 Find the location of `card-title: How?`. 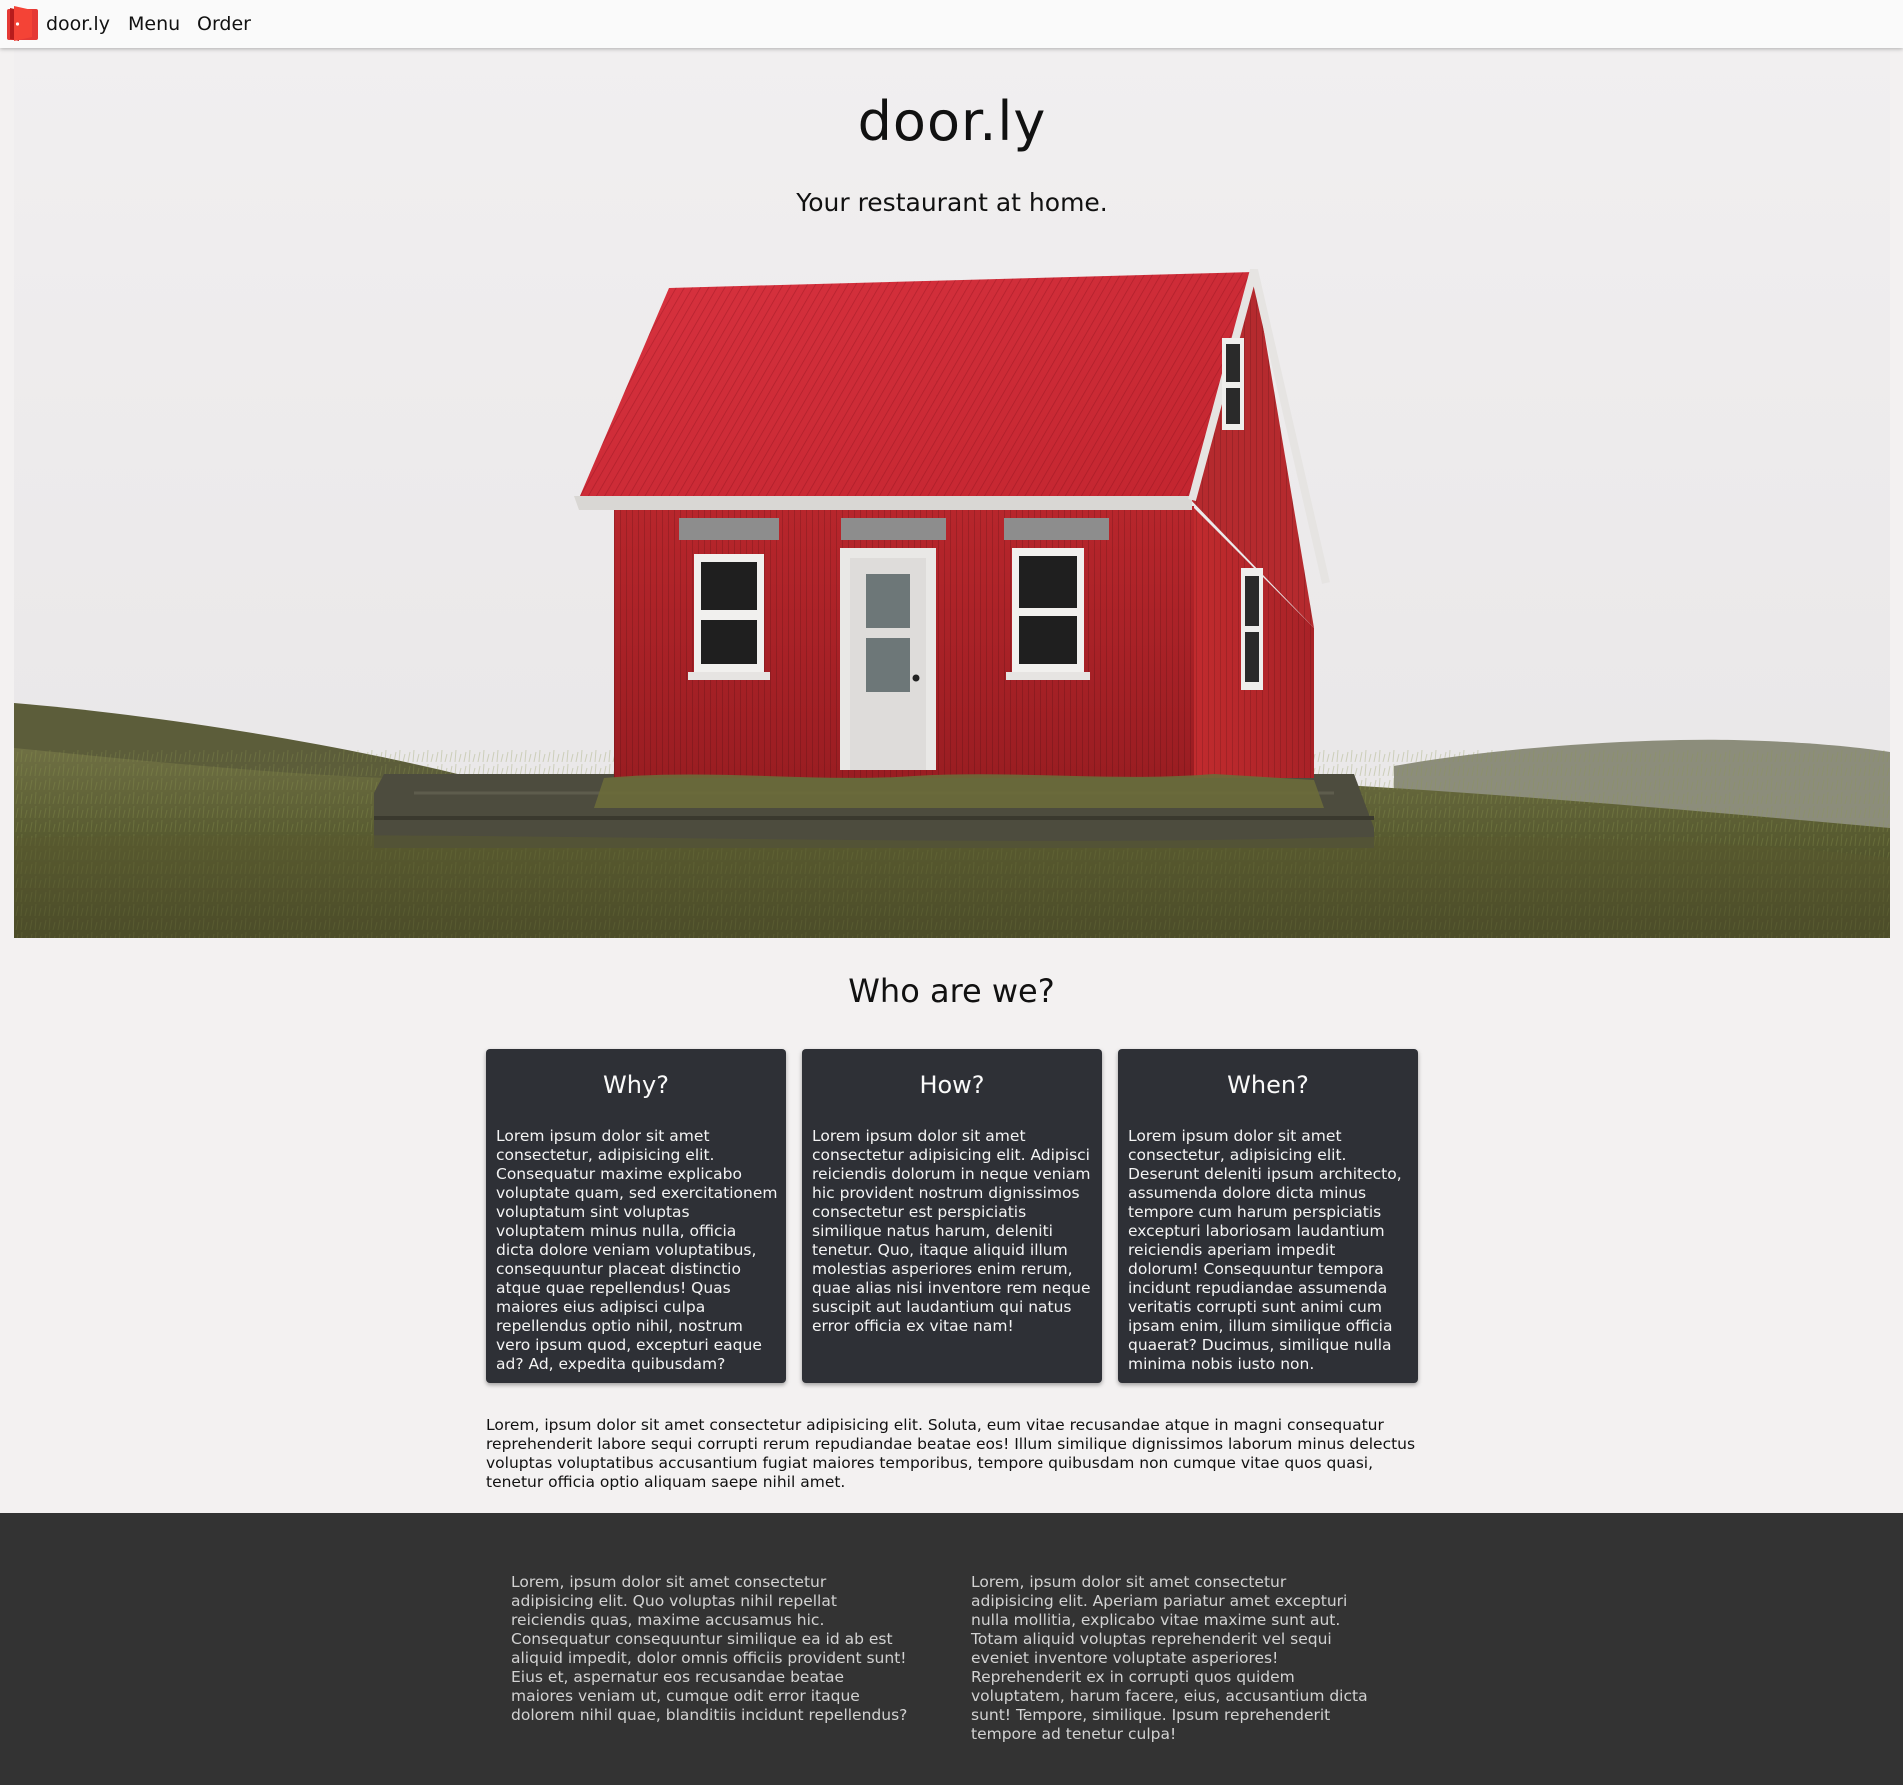

card-title: How? is located at coordinates (952, 1085).